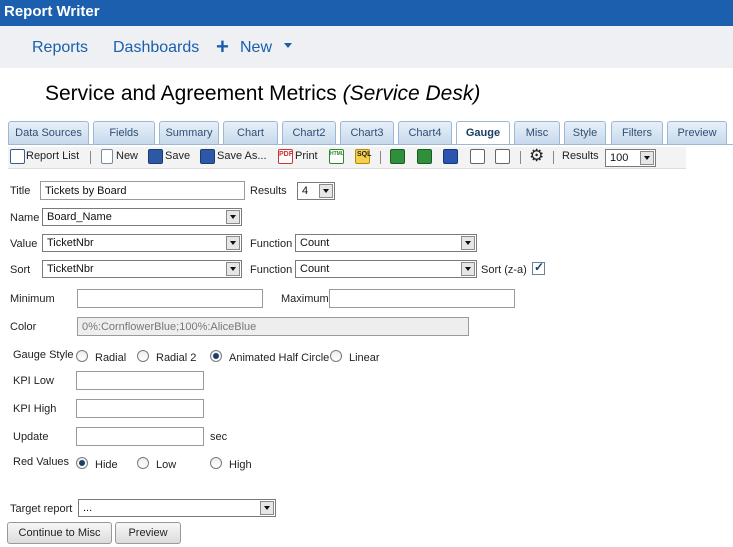 Image resolution: width=733 pixels, height=547 pixels. Describe the element at coordinates (143, 463) in the screenshot. I see `red-values-low-radio` at that location.